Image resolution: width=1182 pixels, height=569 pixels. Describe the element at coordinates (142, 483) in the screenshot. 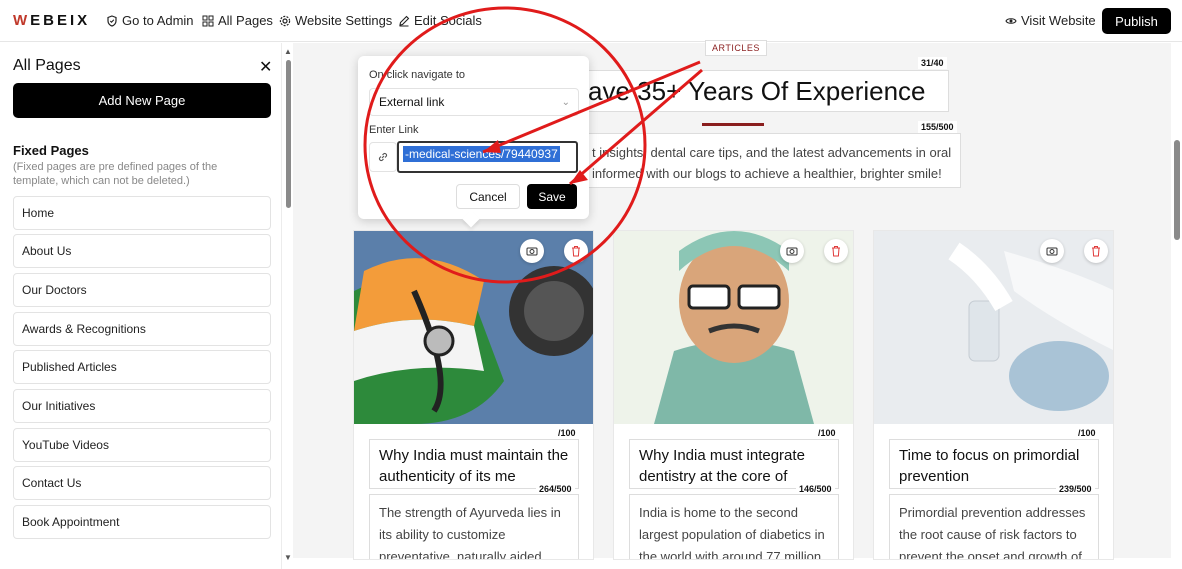

I see `sidebar-item-contact-us: Contact Us` at that location.